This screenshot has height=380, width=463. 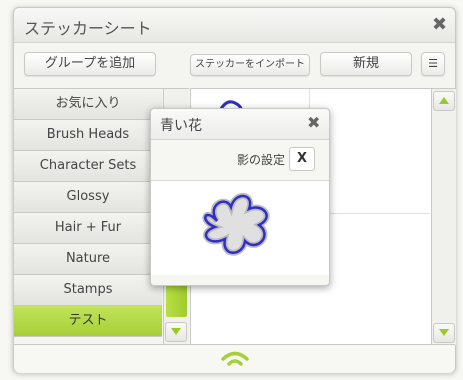 I want to click on list-item-stamps: Stamps, so click(x=88, y=290).